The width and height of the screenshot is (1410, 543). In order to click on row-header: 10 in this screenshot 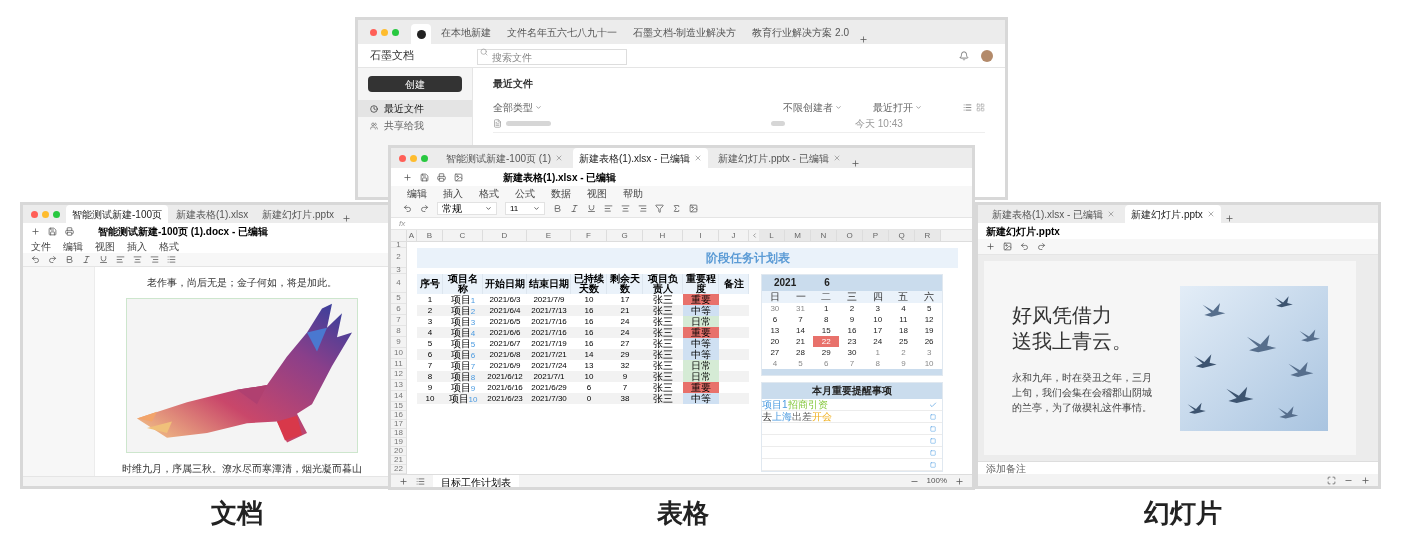, I will do `click(398, 353)`.